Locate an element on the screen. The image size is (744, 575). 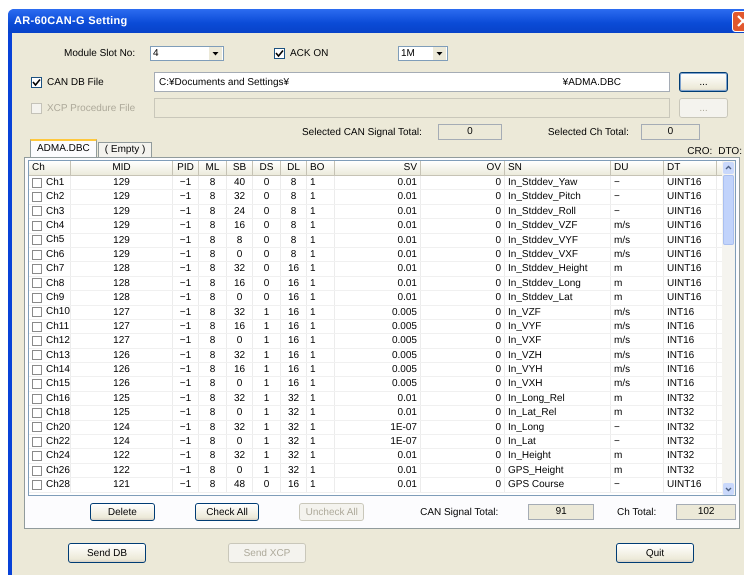
column-header: SN is located at coordinates (558, 168).